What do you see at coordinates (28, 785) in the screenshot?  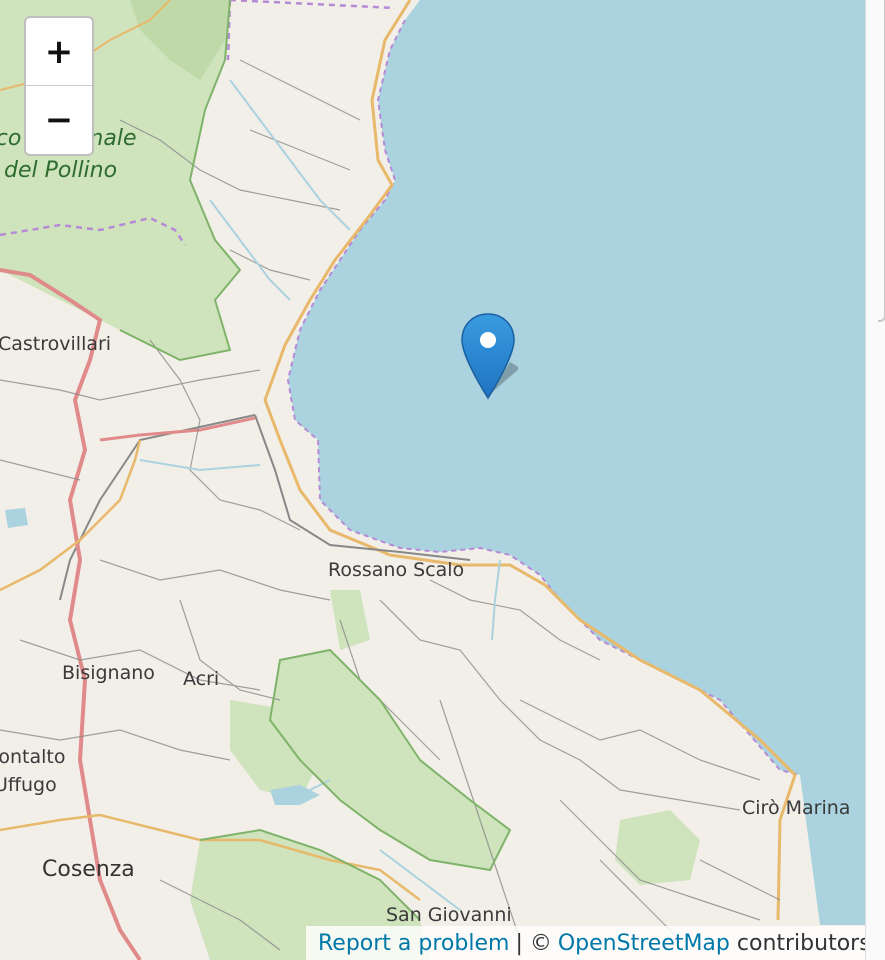 I see `label-montalto-line2: Uffugo` at bounding box center [28, 785].